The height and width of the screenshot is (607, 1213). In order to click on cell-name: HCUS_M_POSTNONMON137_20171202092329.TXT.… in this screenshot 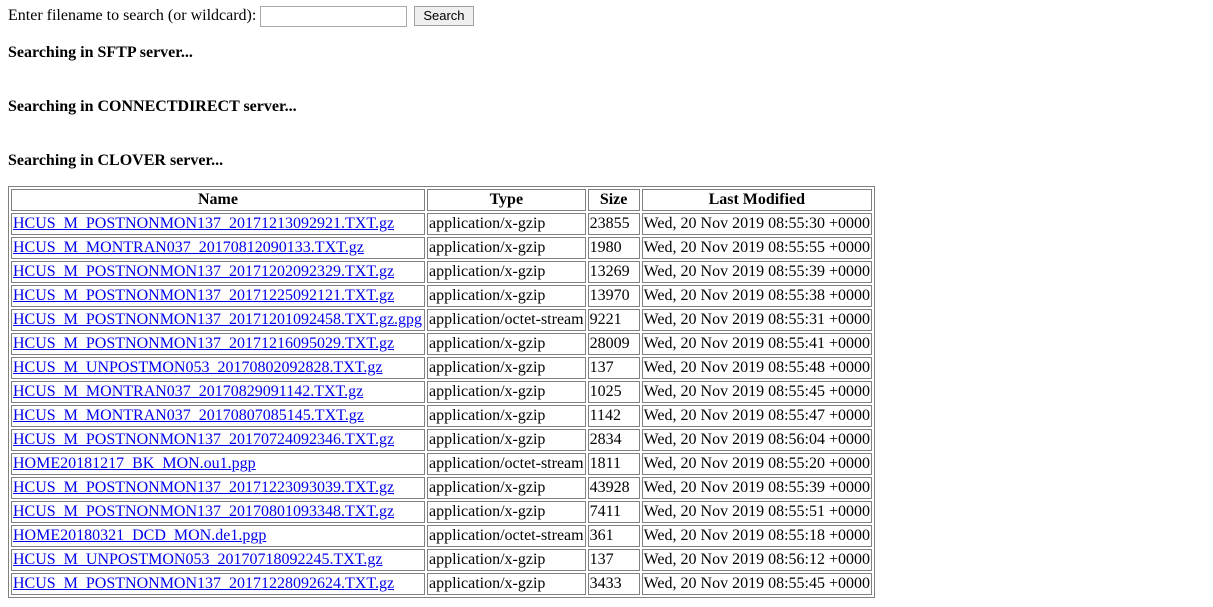, I will do `click(218, 272)`.